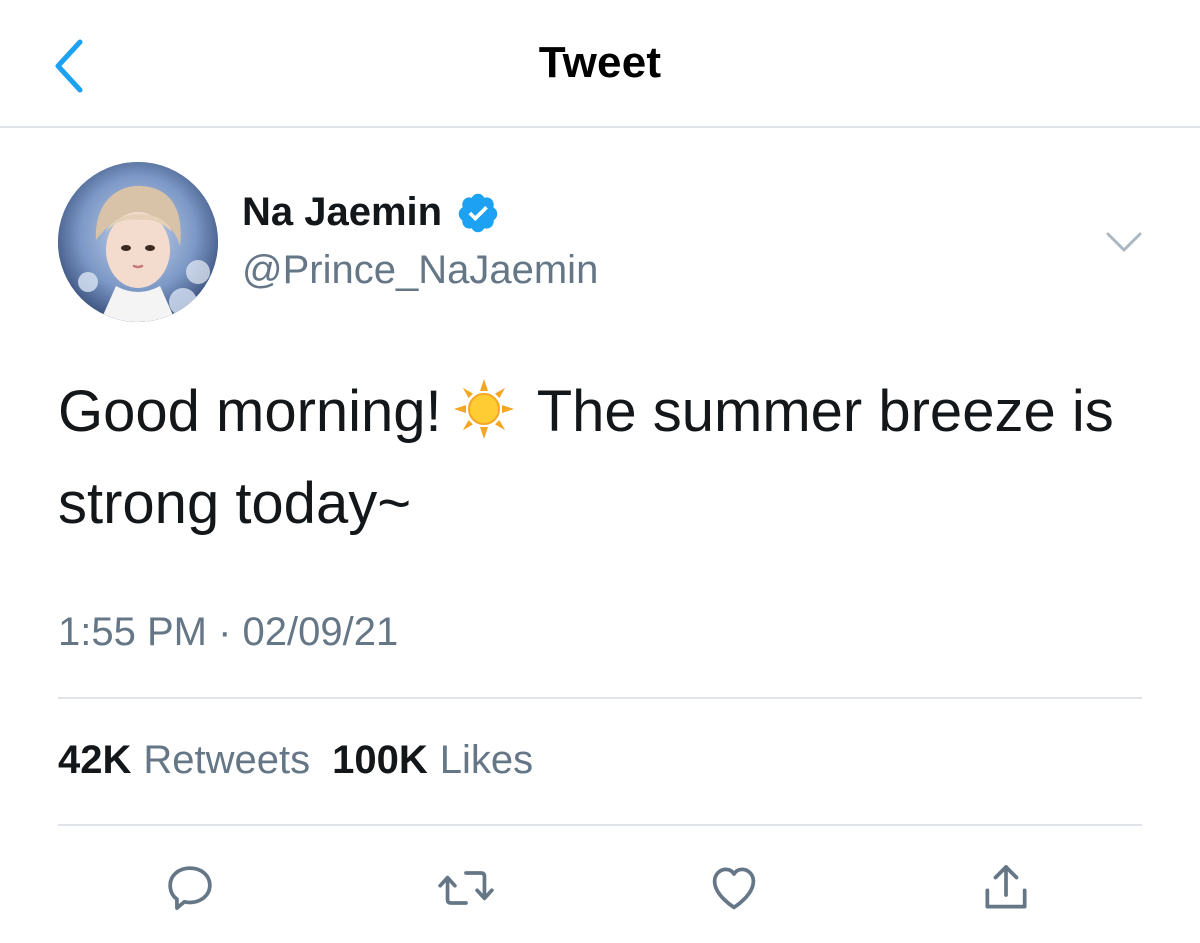 The width and height of the screenshot is (1200, 943). Describe the element at coordinates (94, 760) in the screenshot. I see `retweets-count: 42K` at that location.